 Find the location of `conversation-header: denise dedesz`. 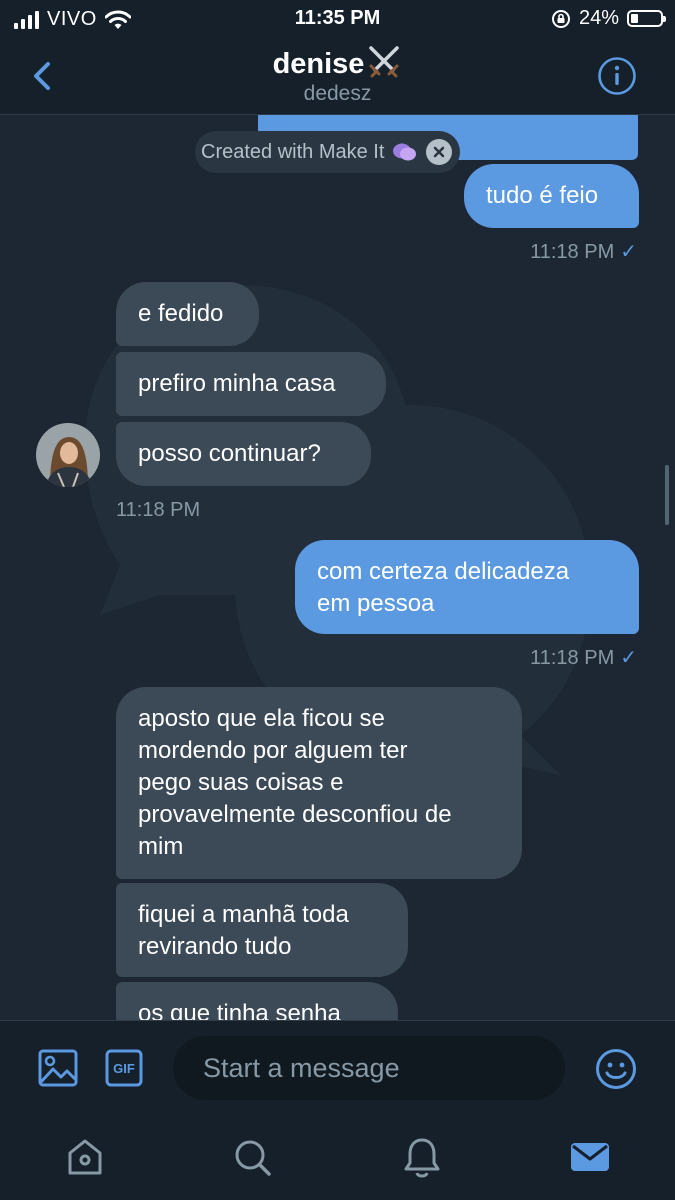

conversation-header: denise dedesz is located at coordinates (337, 76).